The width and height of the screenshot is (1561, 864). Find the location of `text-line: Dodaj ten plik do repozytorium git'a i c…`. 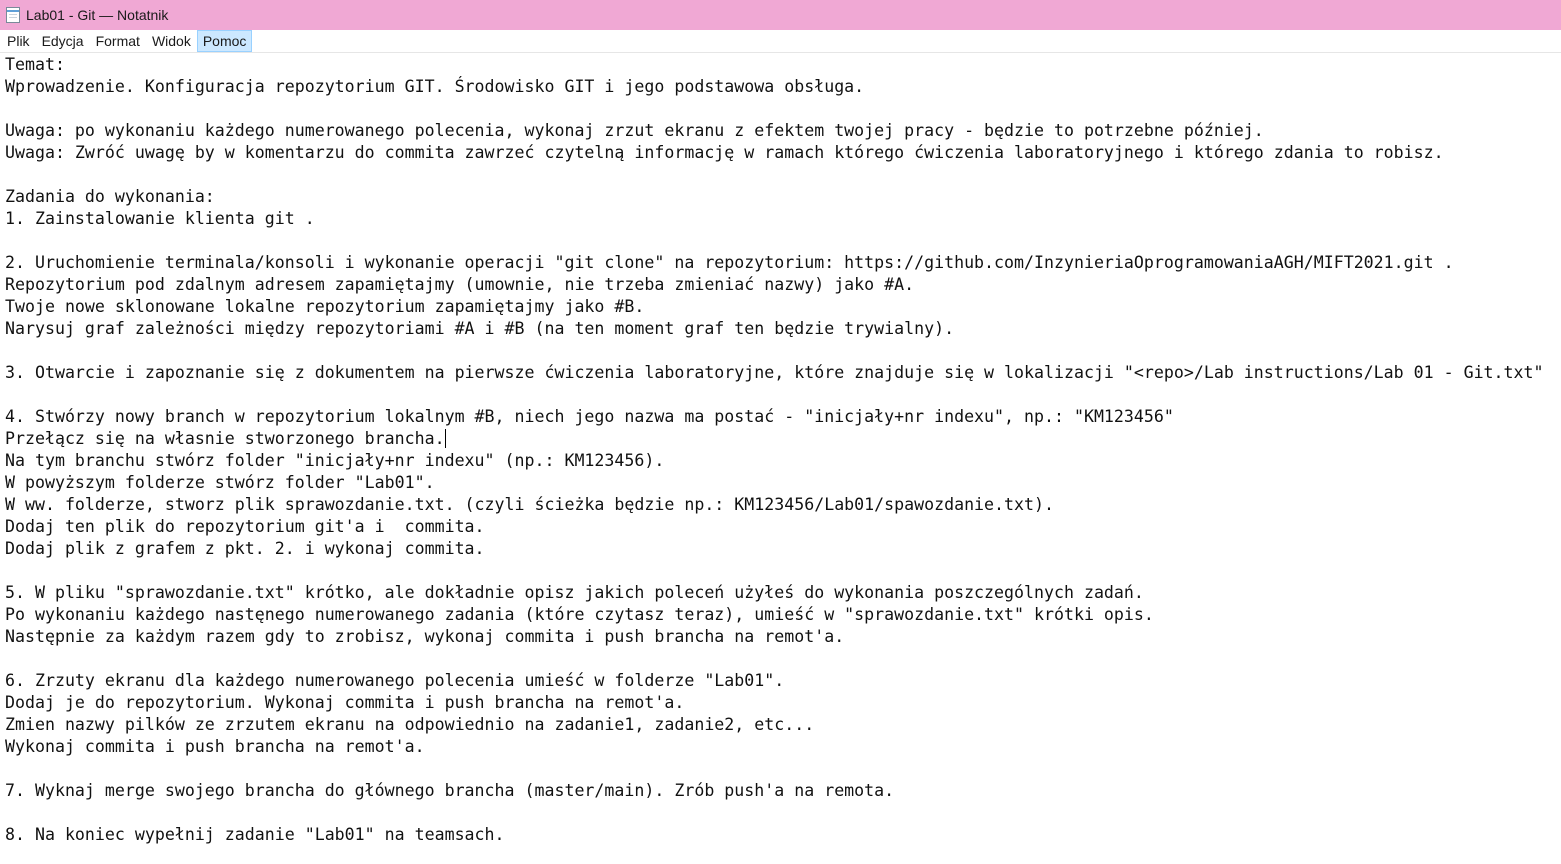

text-line: Dodaj ten plik do repozytorium git'a i c… is located at coordinates (245, 526).